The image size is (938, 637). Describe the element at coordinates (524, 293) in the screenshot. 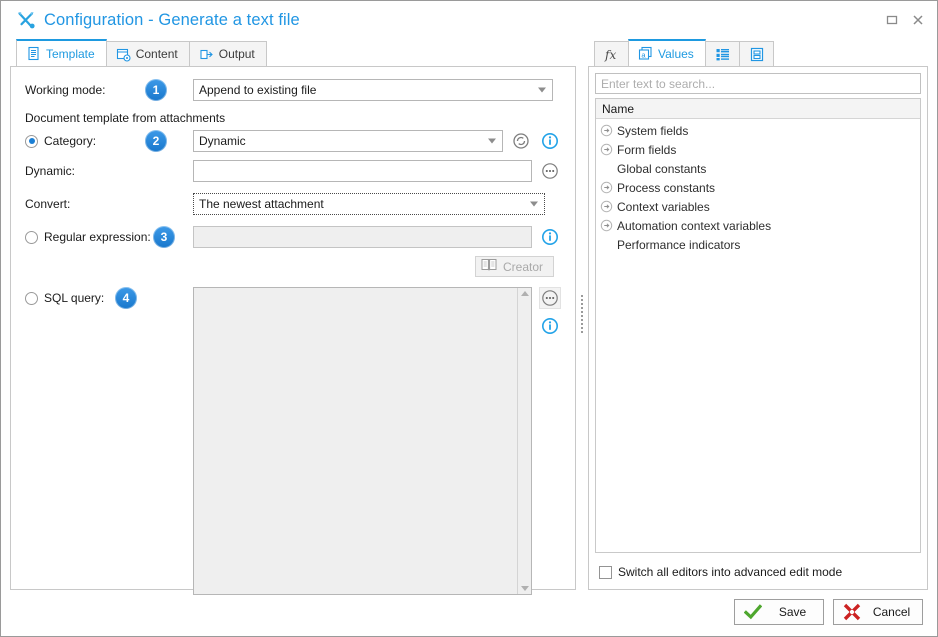

I see `scroll-up-icon` at that location.